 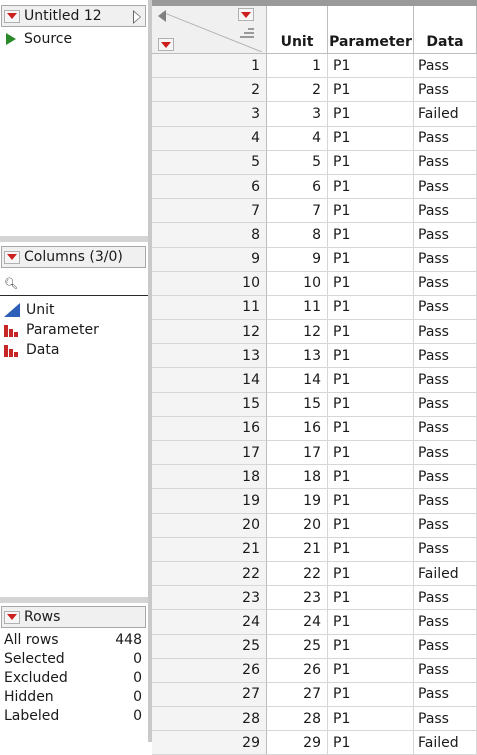 What do you see at coordinates (209, 501) in the screenshot?
I see `row-number-cell: 19` at bounding box center [209, 501].